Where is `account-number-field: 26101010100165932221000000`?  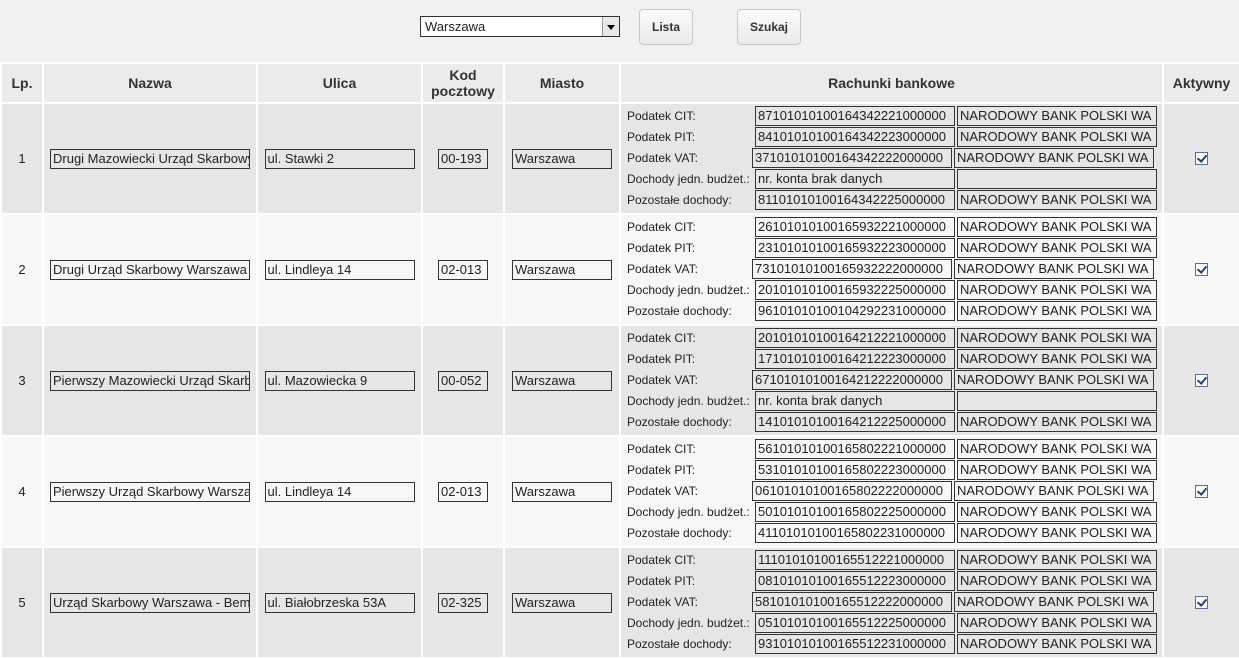 account-number-field: 26101010100165932221000000 is located at coordinates (855, 227).